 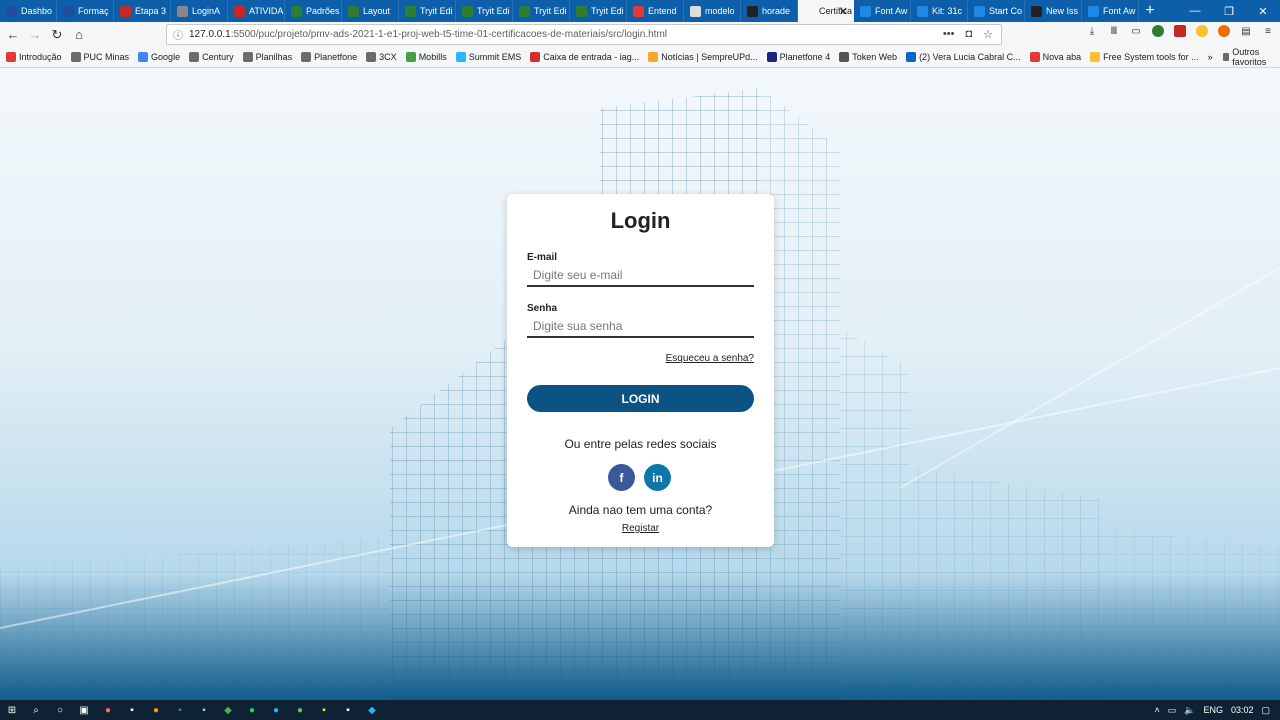 What do you see at coordinates (1229, 11) in the screenshot?
I see `restore-icon: ❐` at bounding box center [1229, 11].